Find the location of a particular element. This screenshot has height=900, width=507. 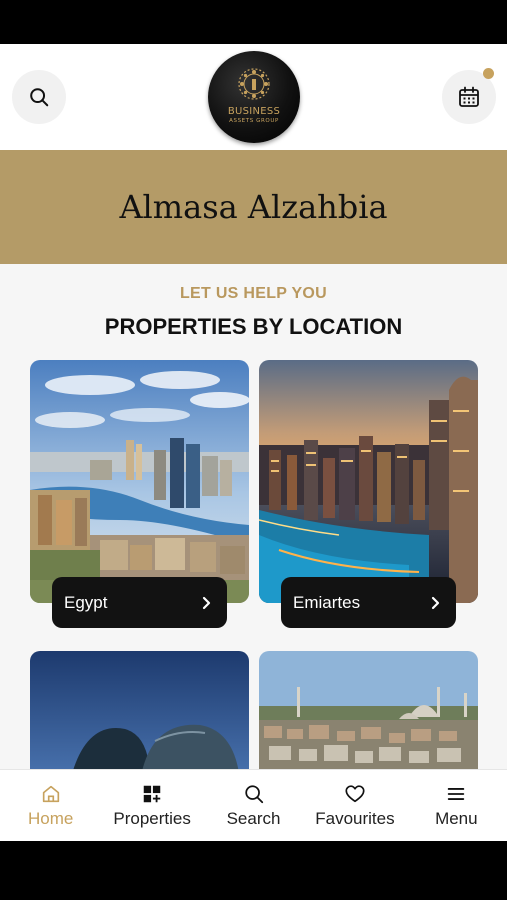

emirates-city-image is located at coordinates (368, 481).